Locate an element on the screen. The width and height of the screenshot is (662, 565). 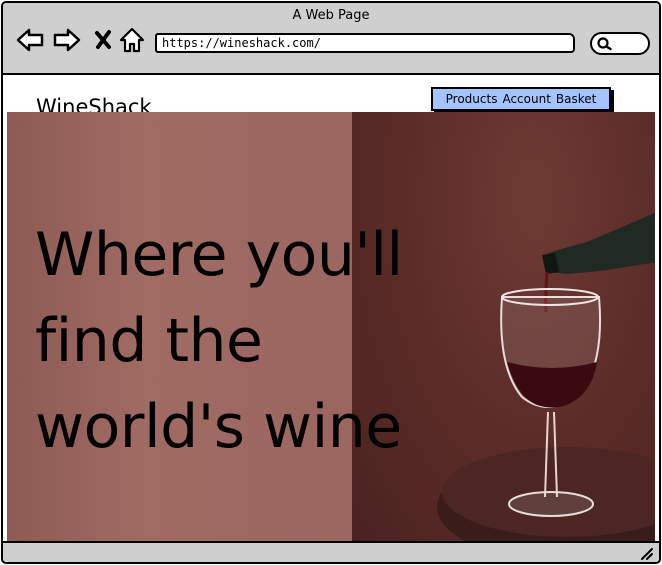
resize-grip-icon is located at coordinates (646, 553).